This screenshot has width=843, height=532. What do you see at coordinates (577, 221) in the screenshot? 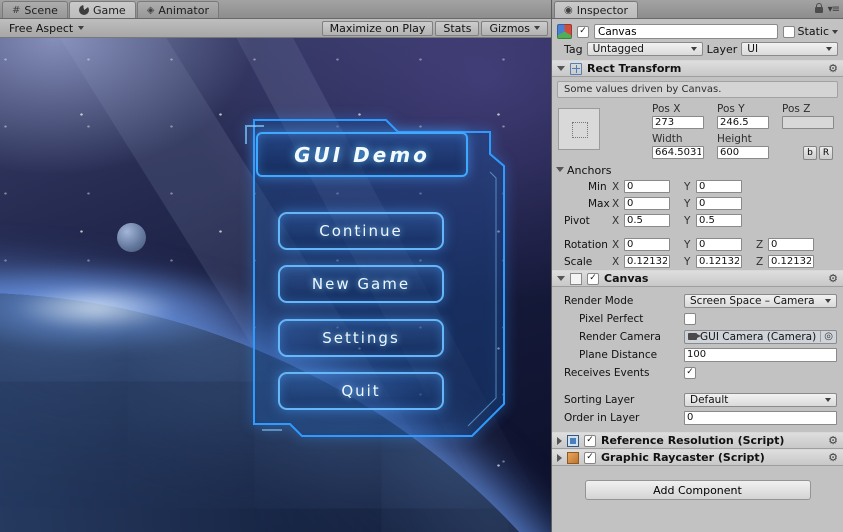
I see `pivot-label: Pivot` at bounding box center [577, 221].